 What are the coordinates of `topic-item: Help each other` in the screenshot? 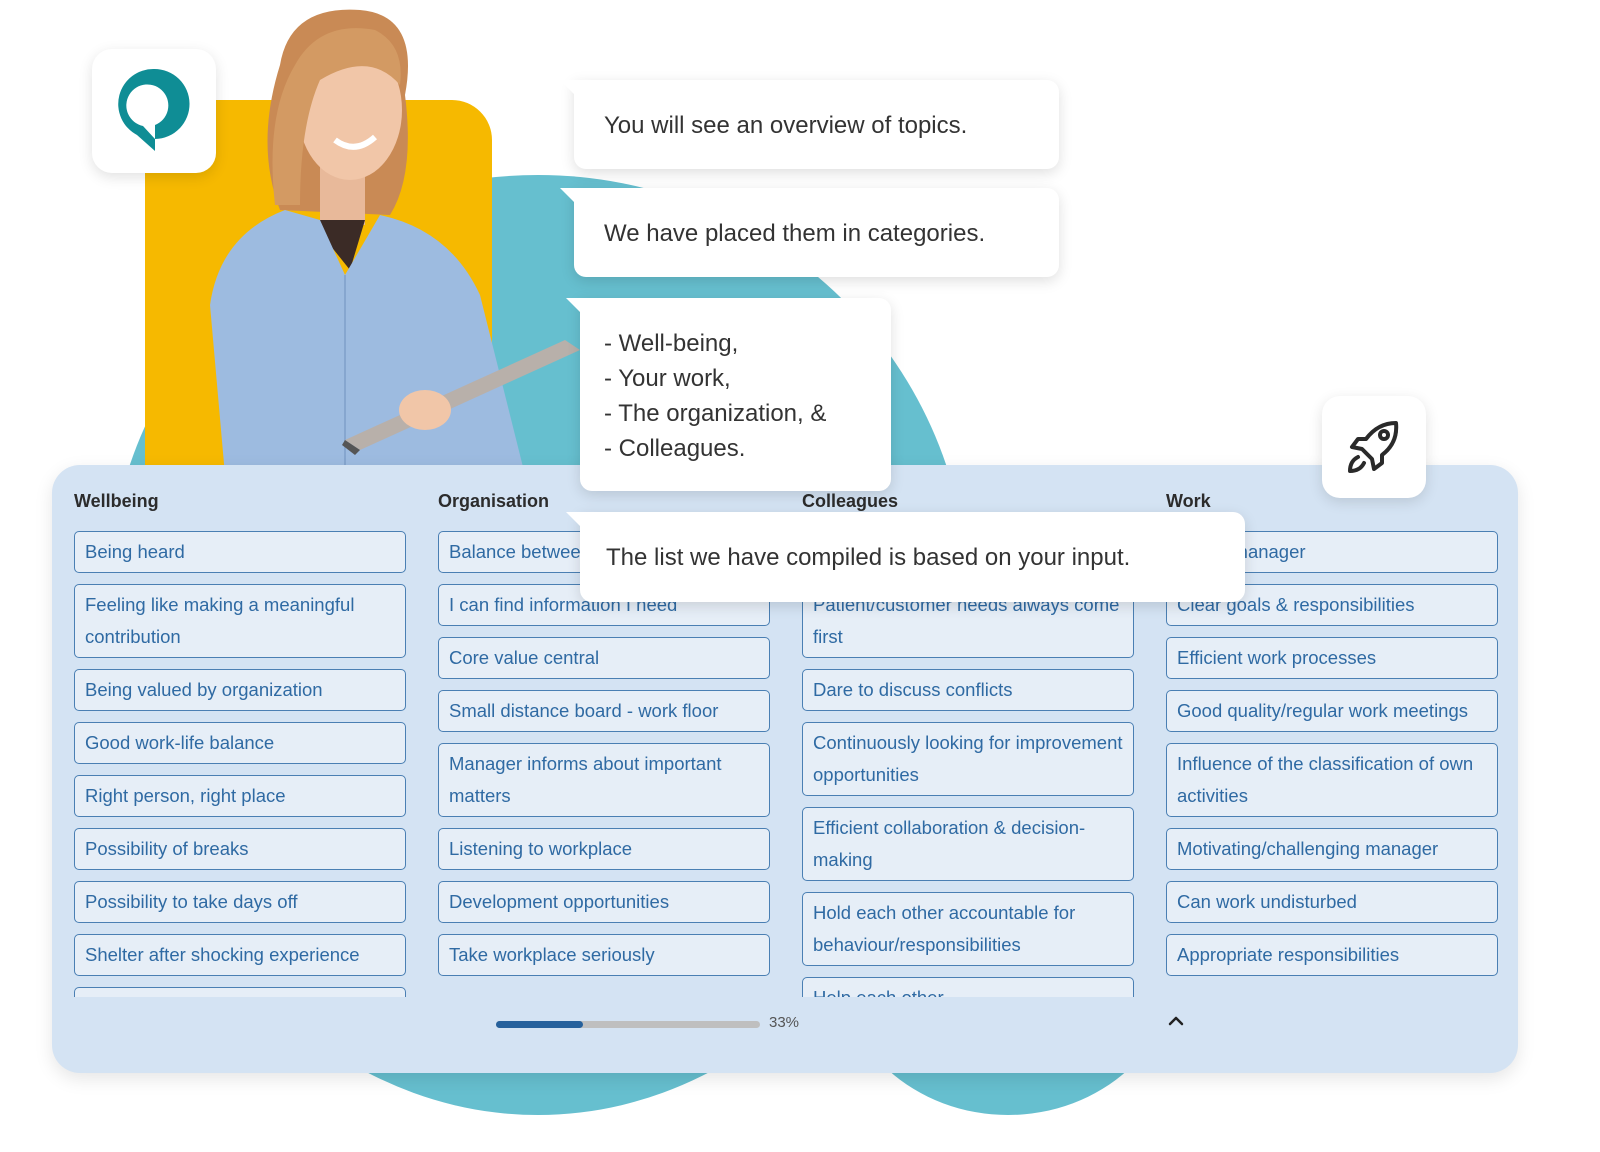 It's located at (968, 987).